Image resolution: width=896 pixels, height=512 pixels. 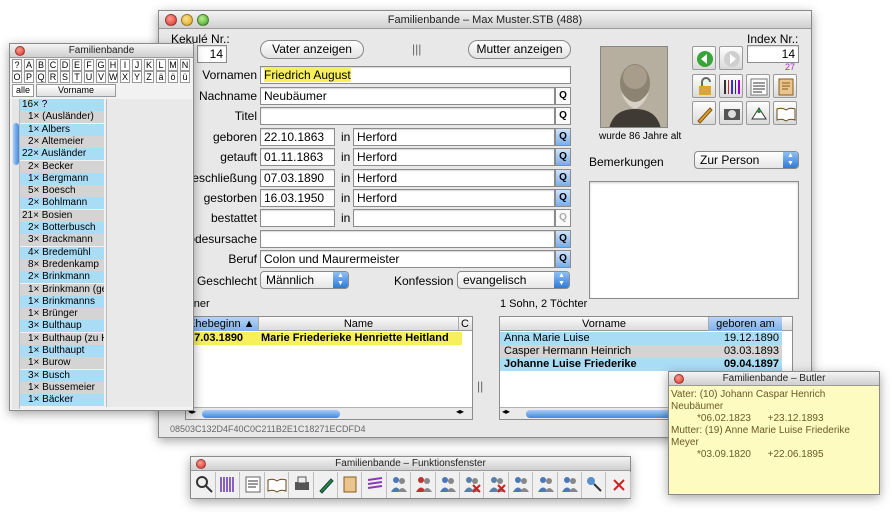 What do you see at coordinates (407, 96) in the screenshot?
I see `nachname-field: Neubäumer` at bounding box center [407, 96].